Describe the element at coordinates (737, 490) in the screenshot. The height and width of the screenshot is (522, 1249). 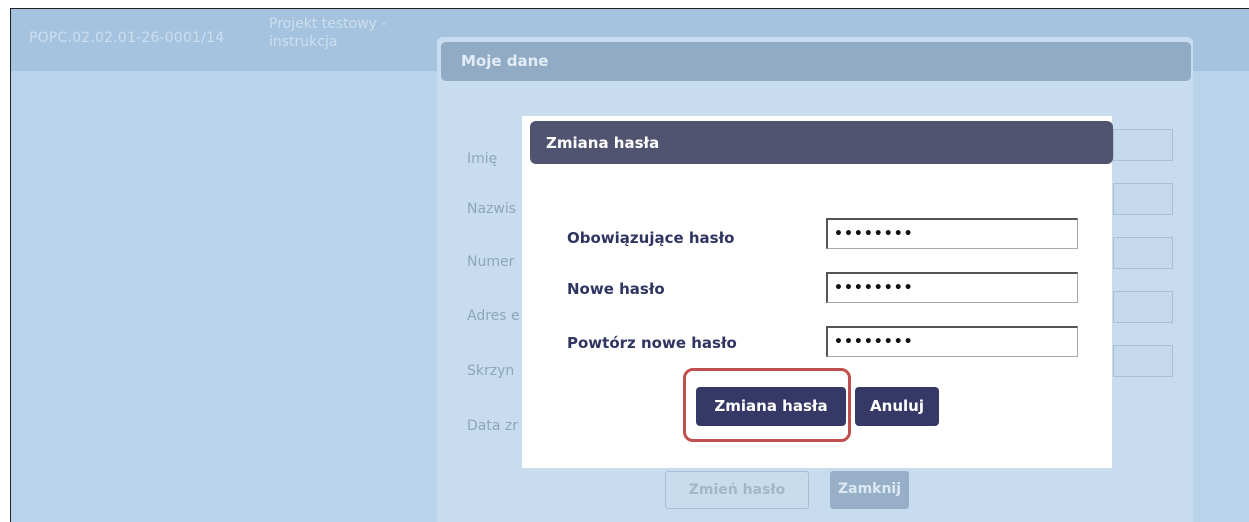
I see `change-password-button: Zmień hasło` at that location.